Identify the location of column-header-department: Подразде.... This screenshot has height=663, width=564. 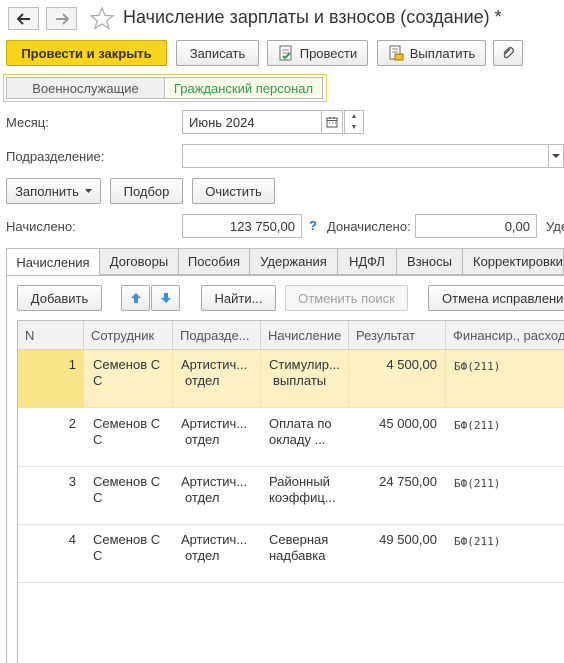
(217, 335).